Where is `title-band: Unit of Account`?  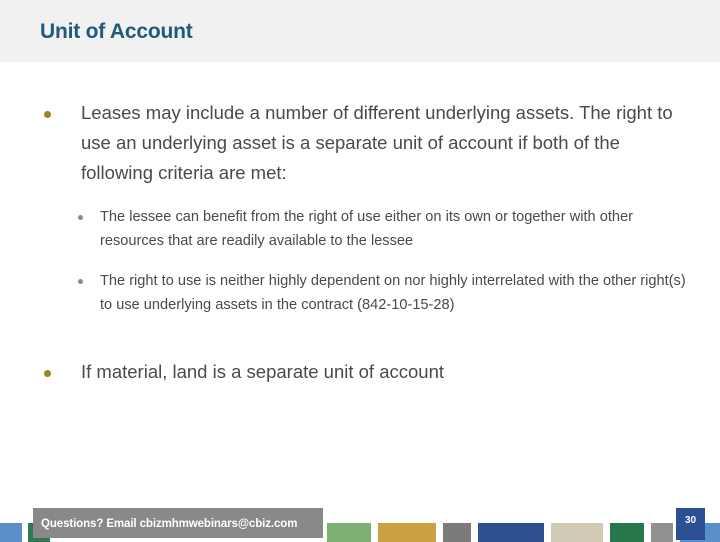 title-band: Unit of Account is located at coordinates (360, 31).